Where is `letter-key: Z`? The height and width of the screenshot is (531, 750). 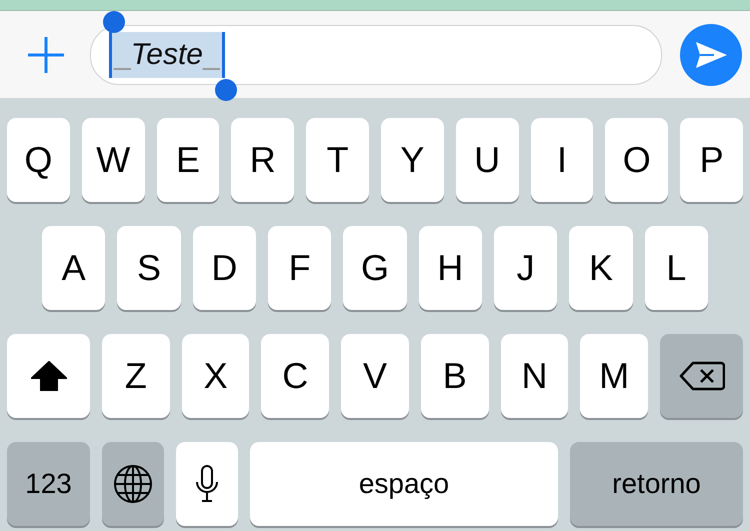 letter-key: Z is located at coordinates (136, 376).